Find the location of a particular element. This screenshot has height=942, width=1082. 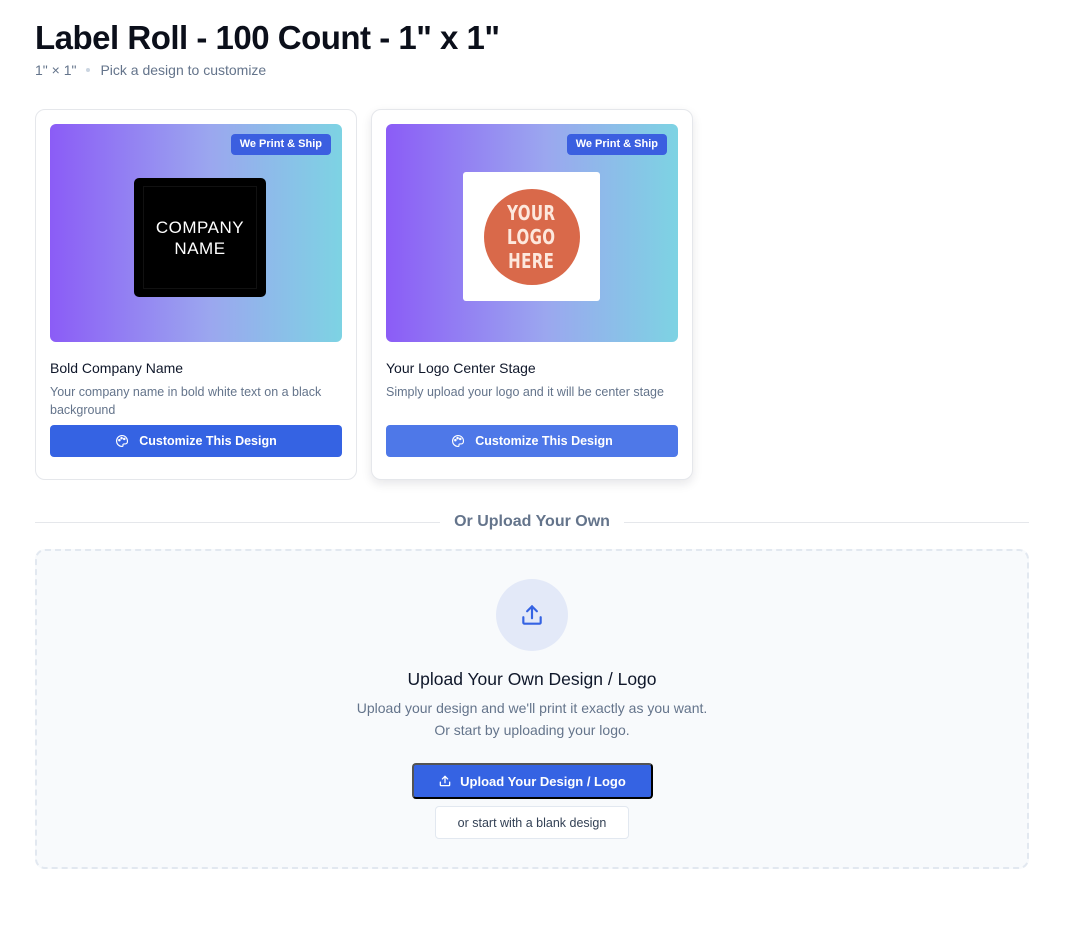

size-label: 1" × 1" is located at coordinates (56, 70).